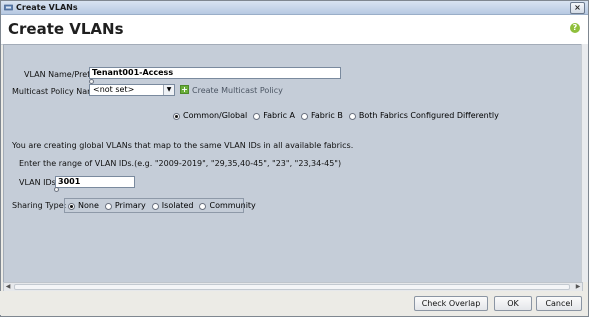  Describe the element at coordinates (47, 7) in the screenshot. I see `window-title: Create VLANs` at that location.